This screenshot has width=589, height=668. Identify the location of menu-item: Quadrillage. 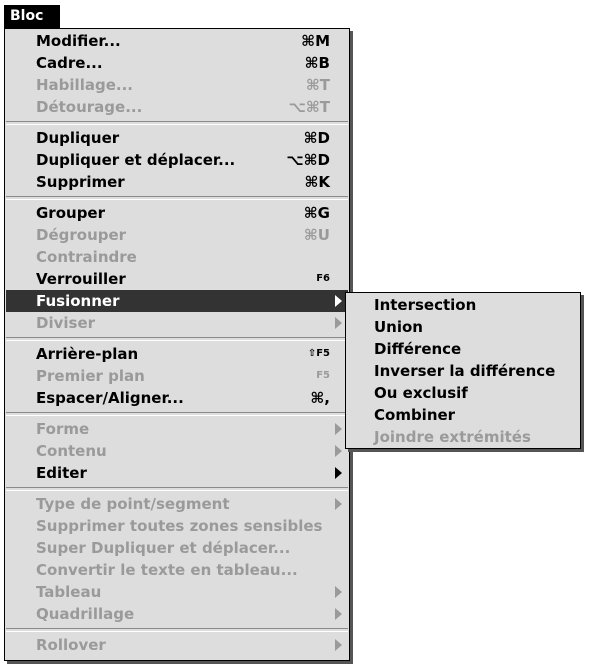
(177, 614).